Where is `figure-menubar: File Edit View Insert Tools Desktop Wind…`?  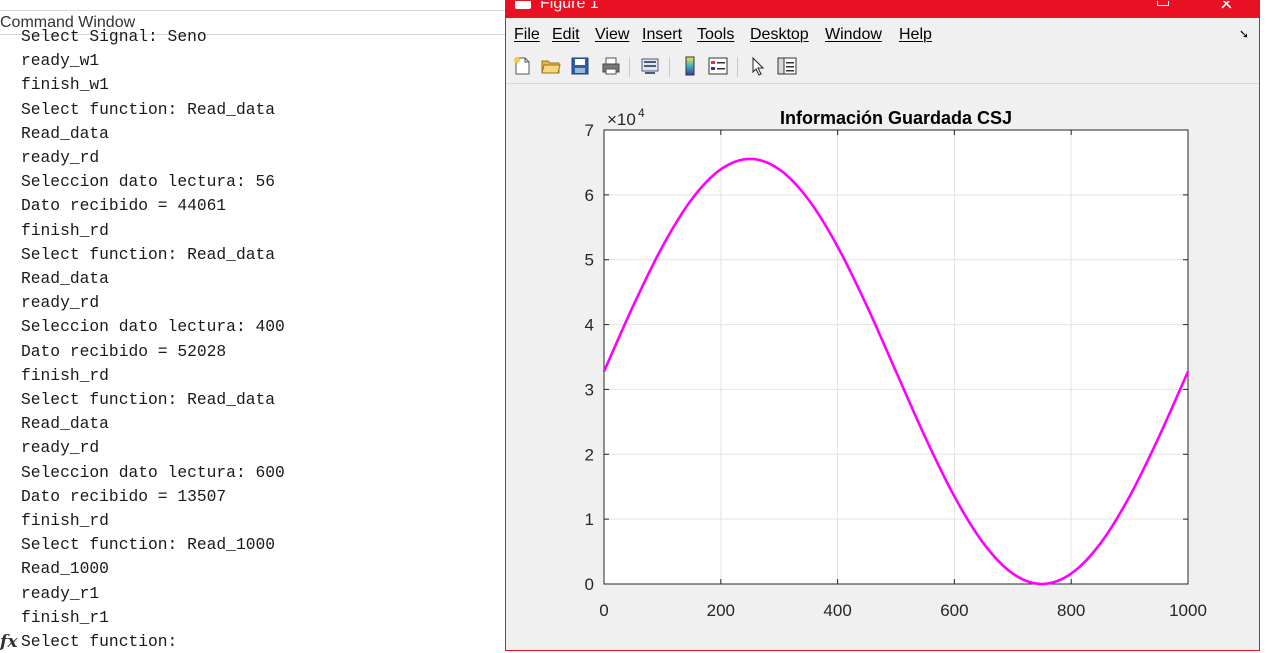 figure-menubar: File Edit View Insert Tools Desktop Wind… is located at coordinates (882, 35).